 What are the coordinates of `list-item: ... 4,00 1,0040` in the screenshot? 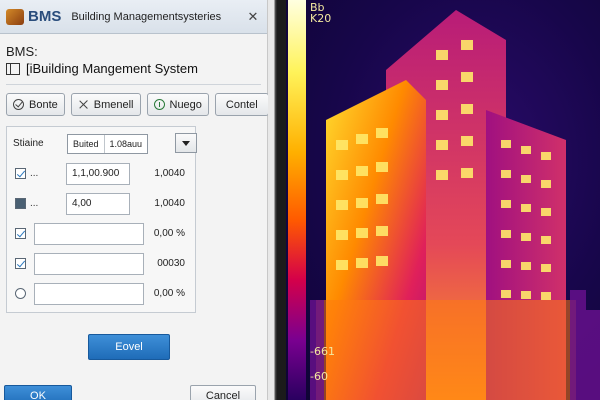 It's located at (101, 203).